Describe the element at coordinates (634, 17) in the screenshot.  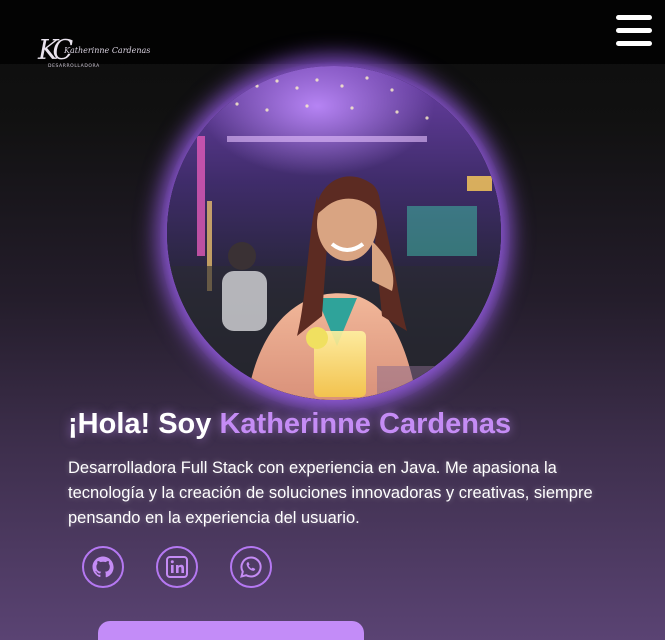
I see `menu-bar-top` at that location.